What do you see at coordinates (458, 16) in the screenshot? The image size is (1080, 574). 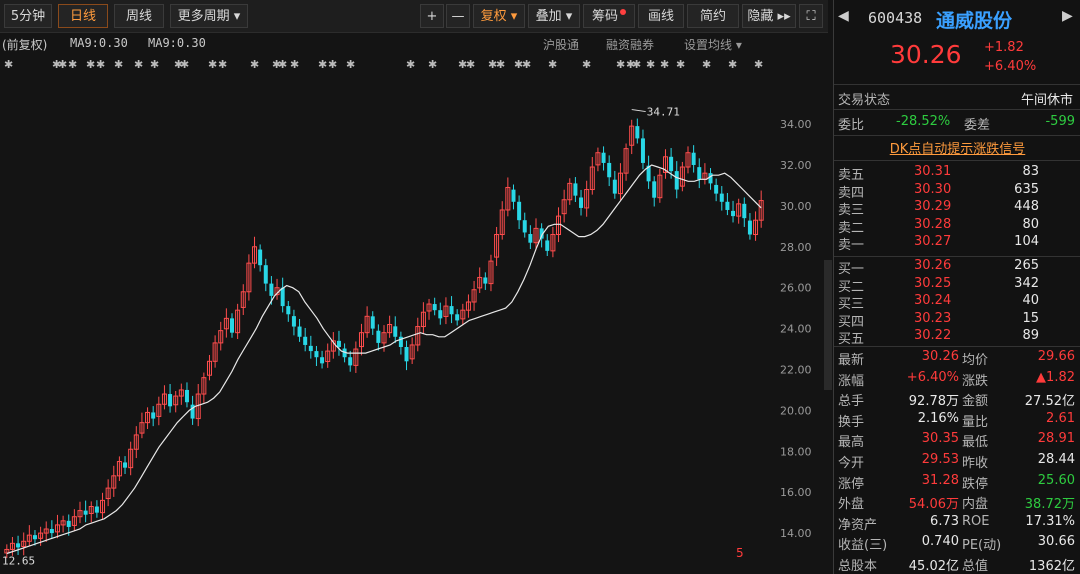 I see `zoom-out-button: —` at bounding box center [458, 16].